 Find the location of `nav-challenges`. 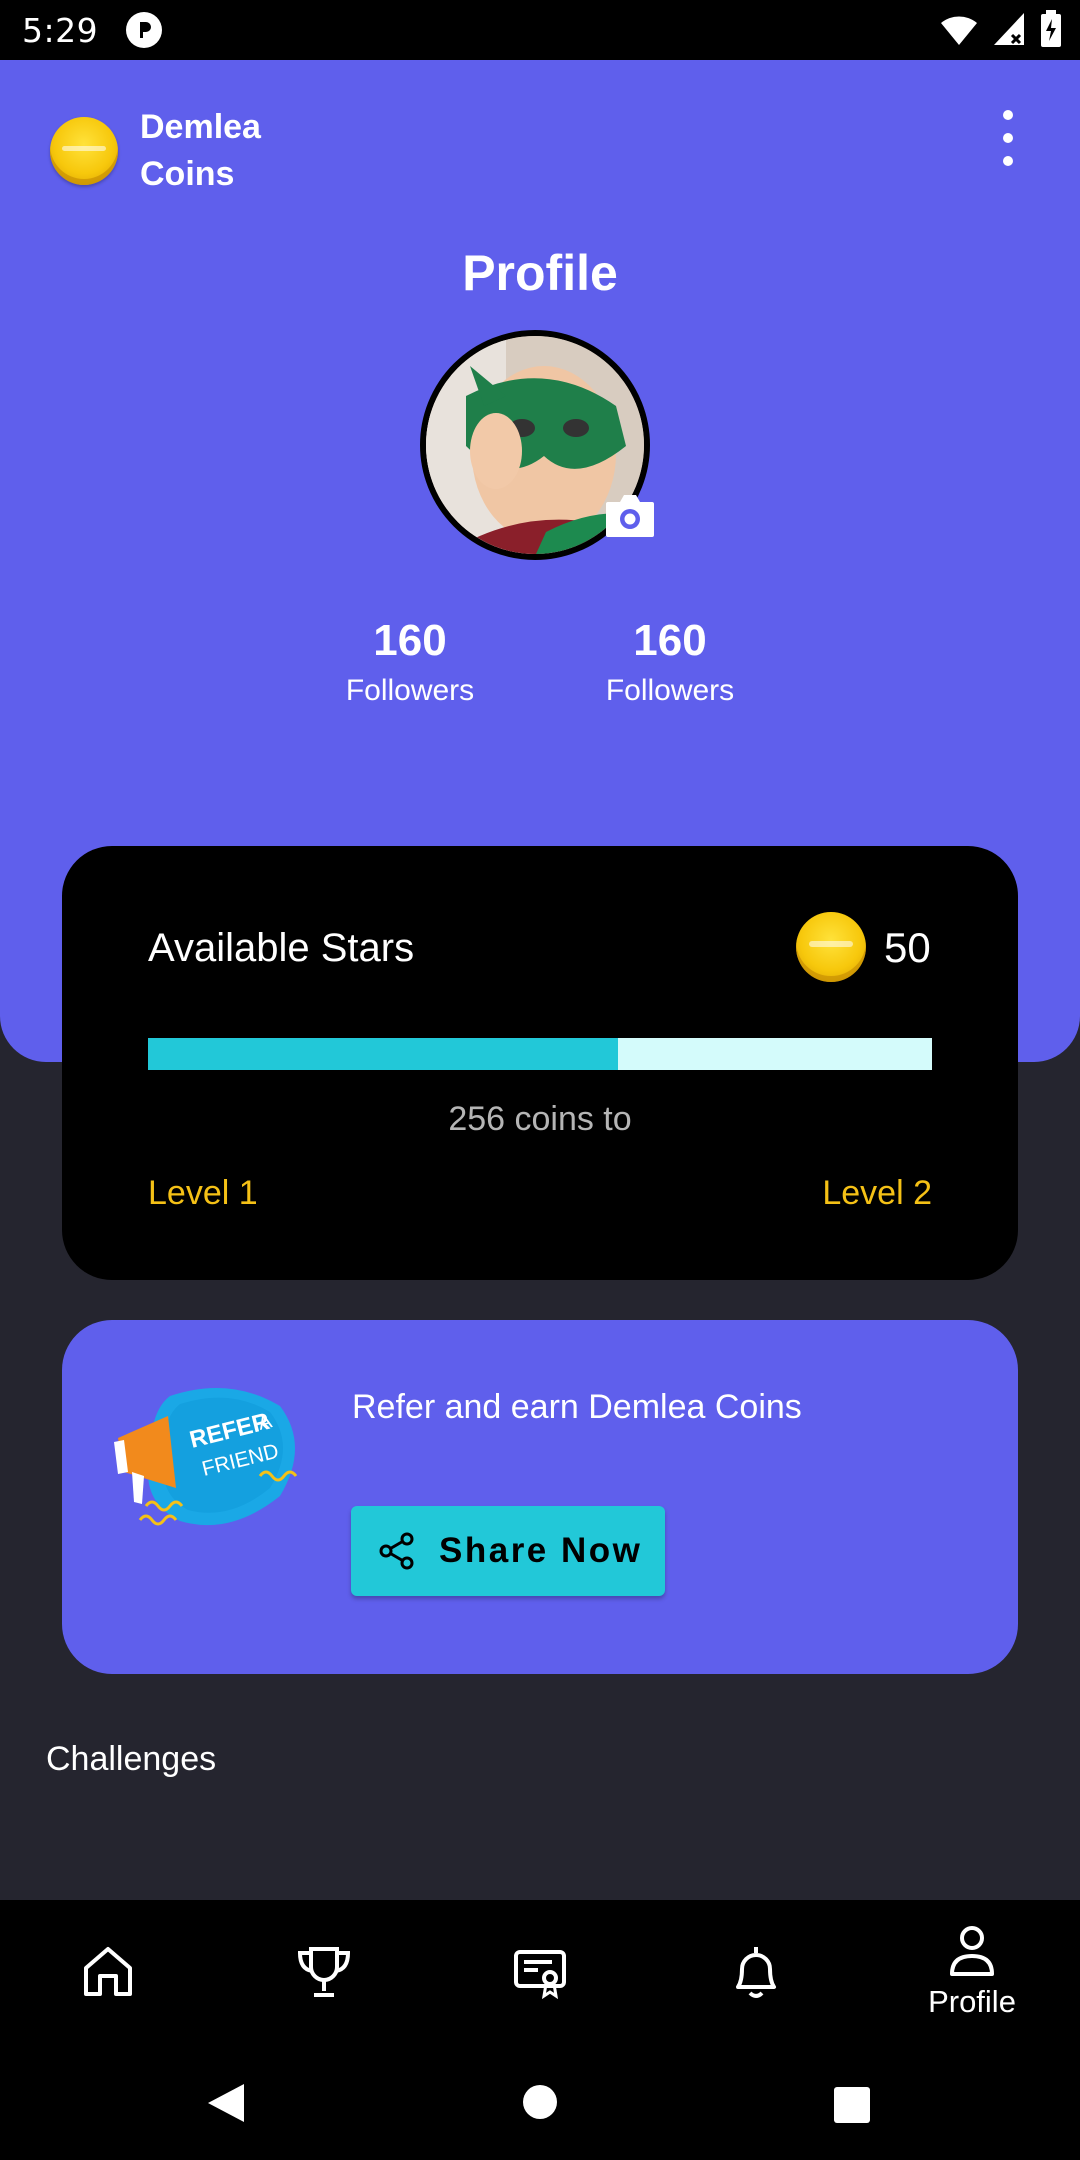

nav-challenges is located at coordinates (324, 1972).